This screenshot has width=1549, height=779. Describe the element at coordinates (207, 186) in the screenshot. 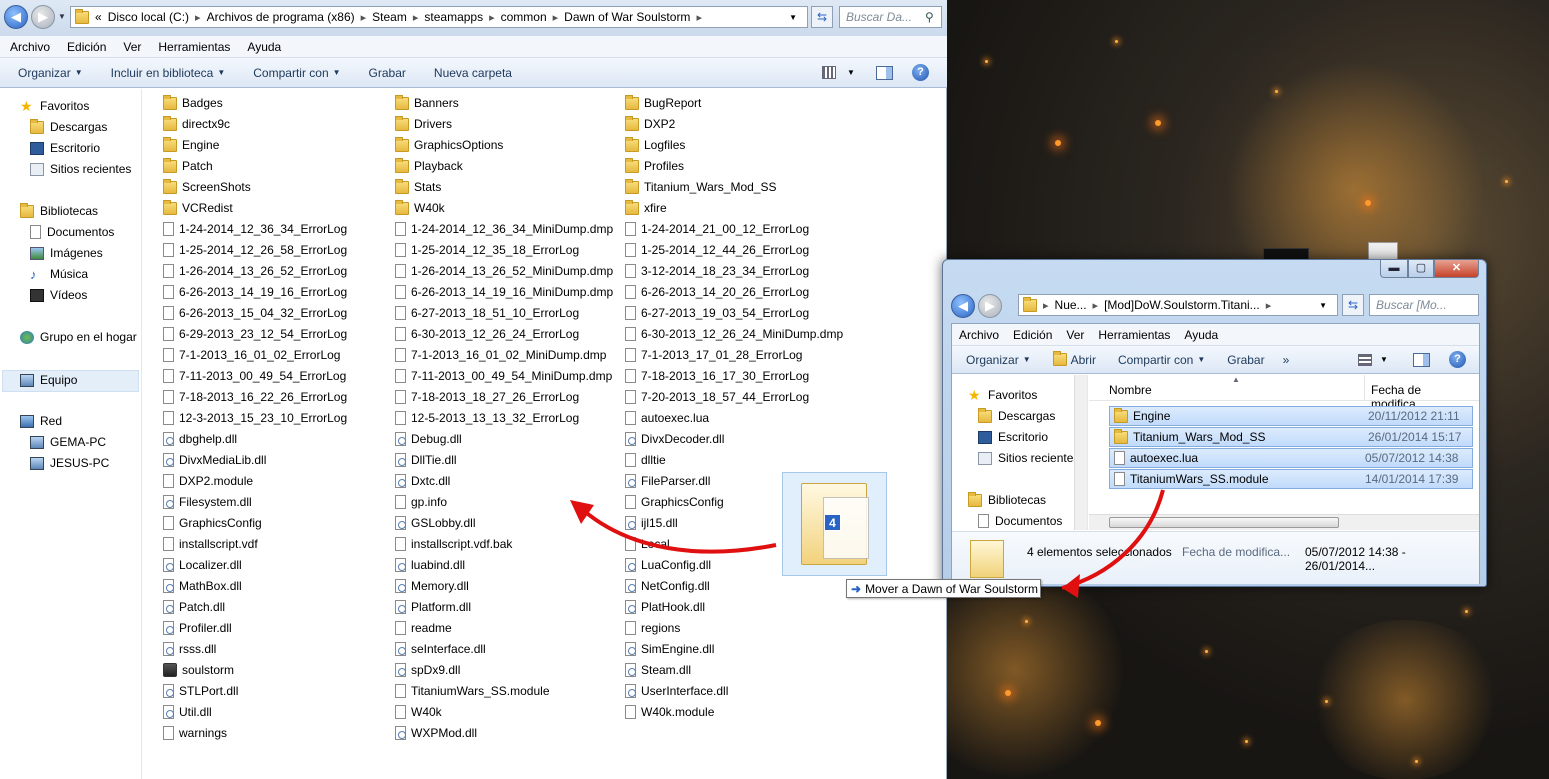

I see `file-item: ScreenShots` at that location.